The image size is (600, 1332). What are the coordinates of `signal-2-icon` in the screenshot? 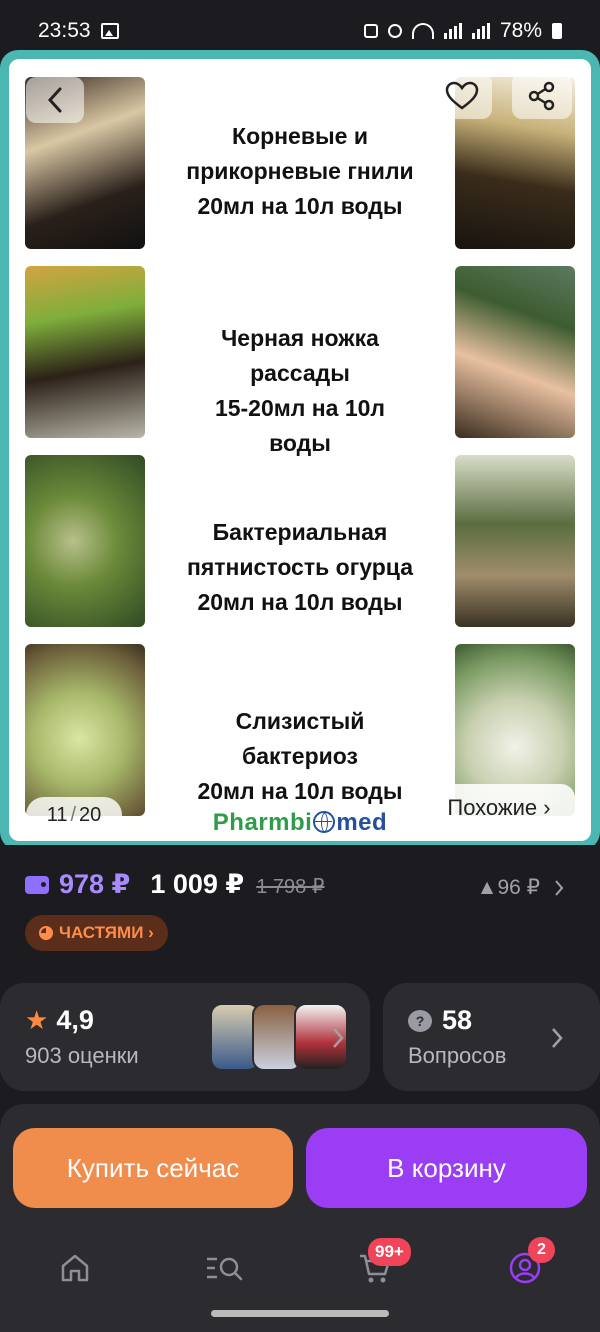 It's located at (480, 31).